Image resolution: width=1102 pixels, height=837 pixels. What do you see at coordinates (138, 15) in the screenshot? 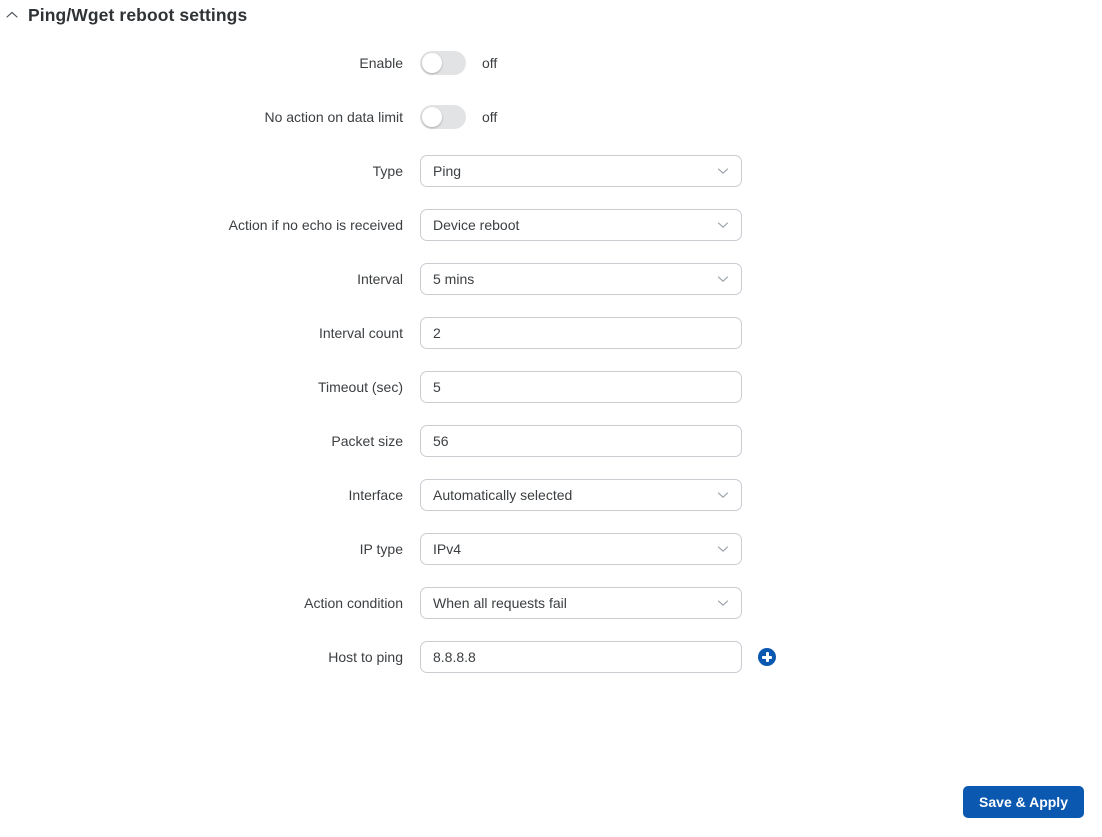
I see `page-title: Ping/Wget reboot settings` at bounding box center [138, 15].